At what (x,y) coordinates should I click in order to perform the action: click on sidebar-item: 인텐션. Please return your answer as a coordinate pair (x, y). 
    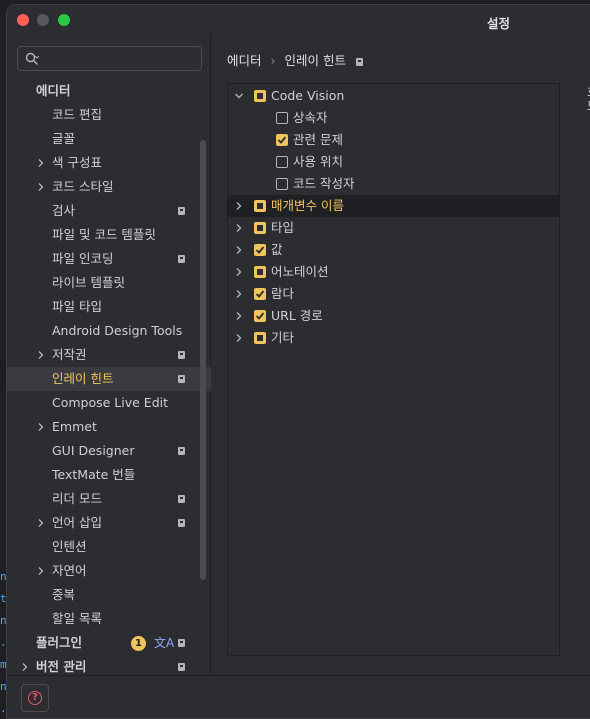
    Looking at the image, I should click on (109, 547).